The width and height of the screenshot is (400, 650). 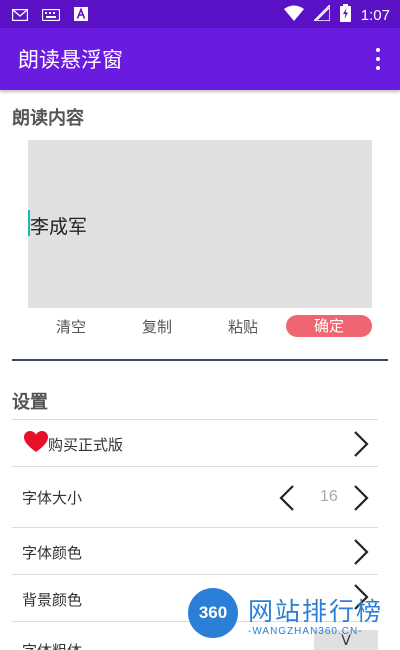 What do you see at coordinates (243, 327) in the screenshot?
I see `paste-button: 粘贴` at bounding box center [243, 327].